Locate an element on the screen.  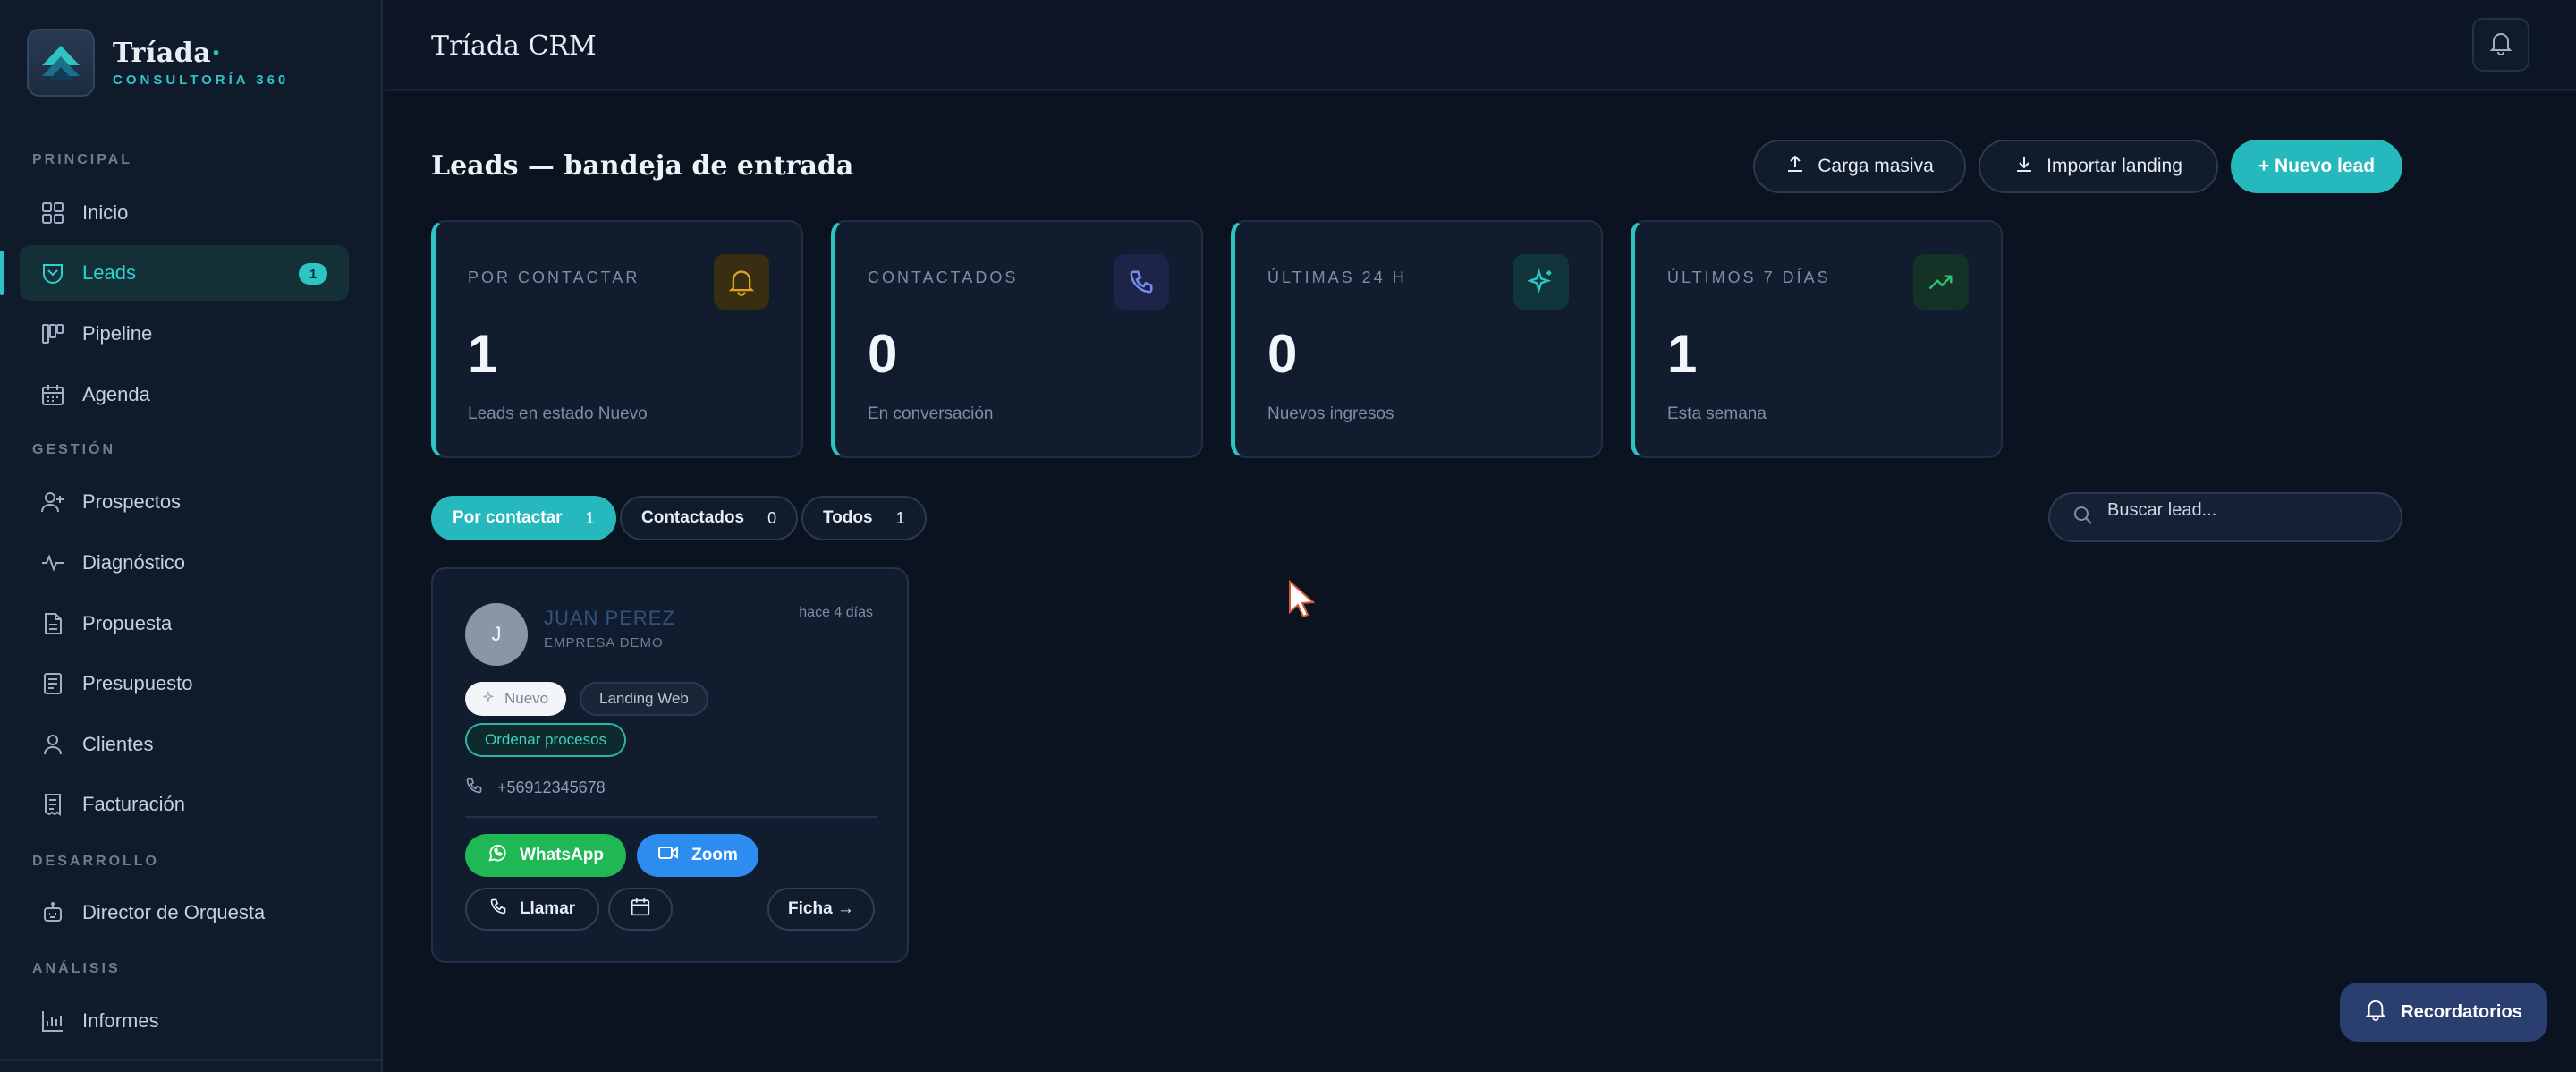
lead-phone: +56912345678 is located at coordinates (535, 788).